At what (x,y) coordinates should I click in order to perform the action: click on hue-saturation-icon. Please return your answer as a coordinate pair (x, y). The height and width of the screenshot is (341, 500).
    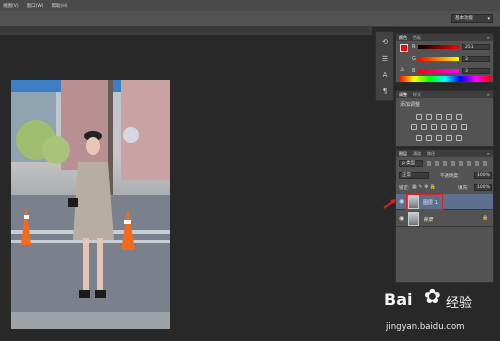
    Looking at the image, I should click on (414, 127).